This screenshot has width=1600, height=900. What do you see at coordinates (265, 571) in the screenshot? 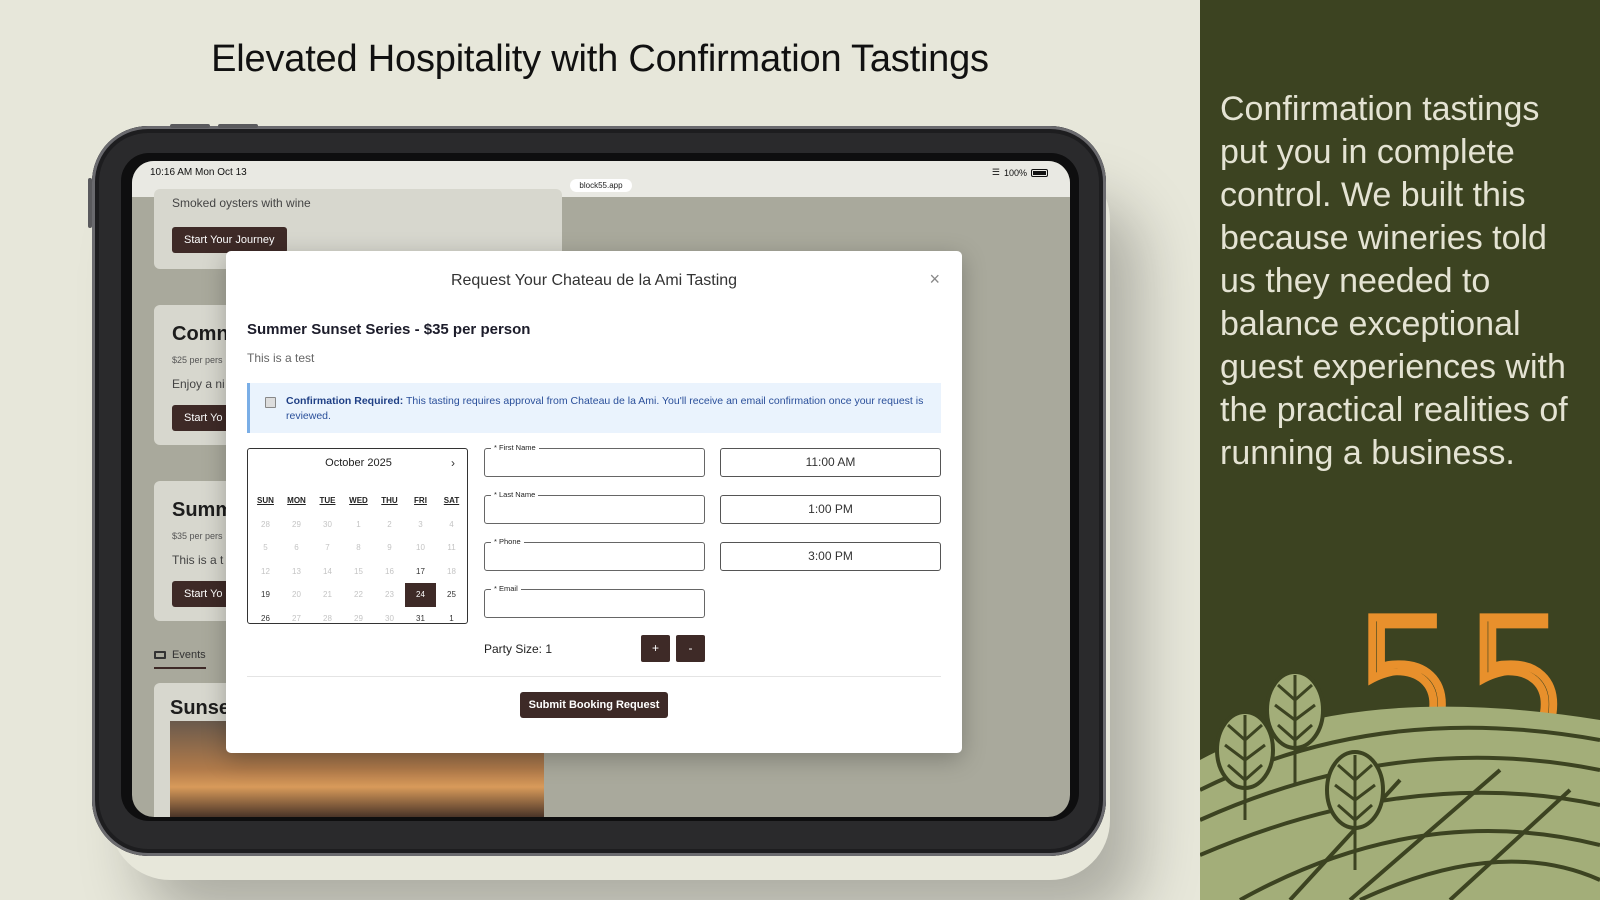
I see `calendar-day: 12` at bounding box center [265, 571].